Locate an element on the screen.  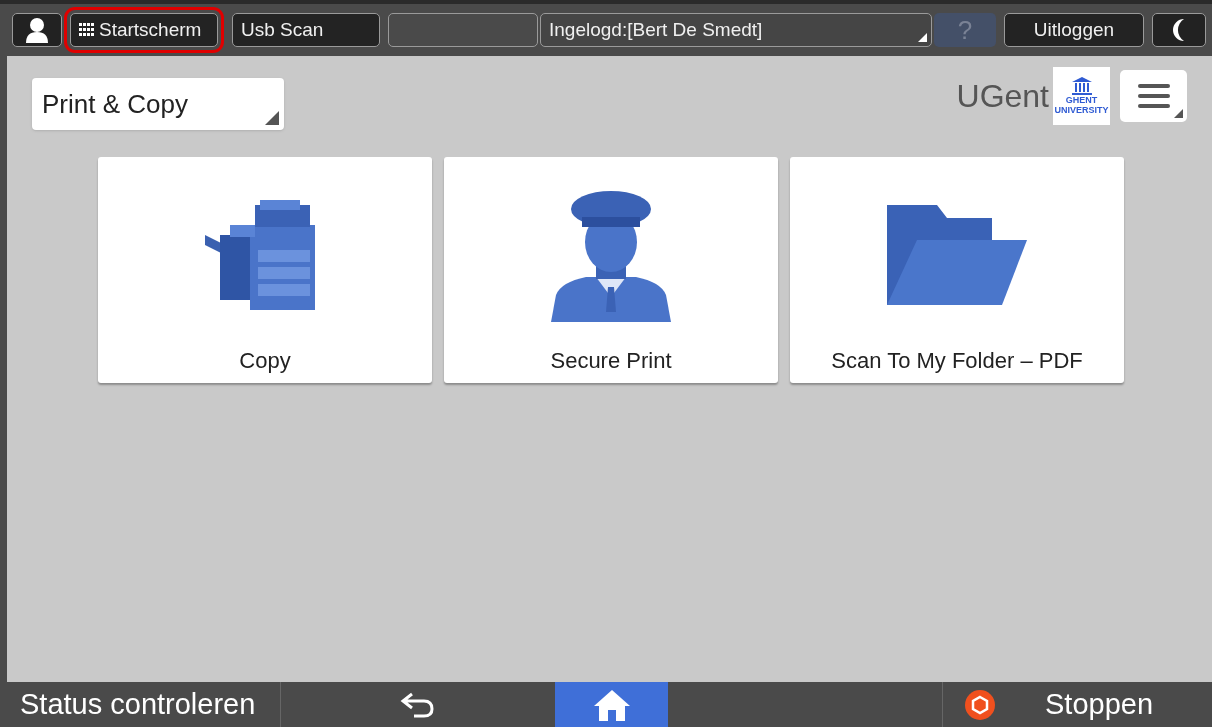
brand-name: UGent is located at coordinates (1002, 96).